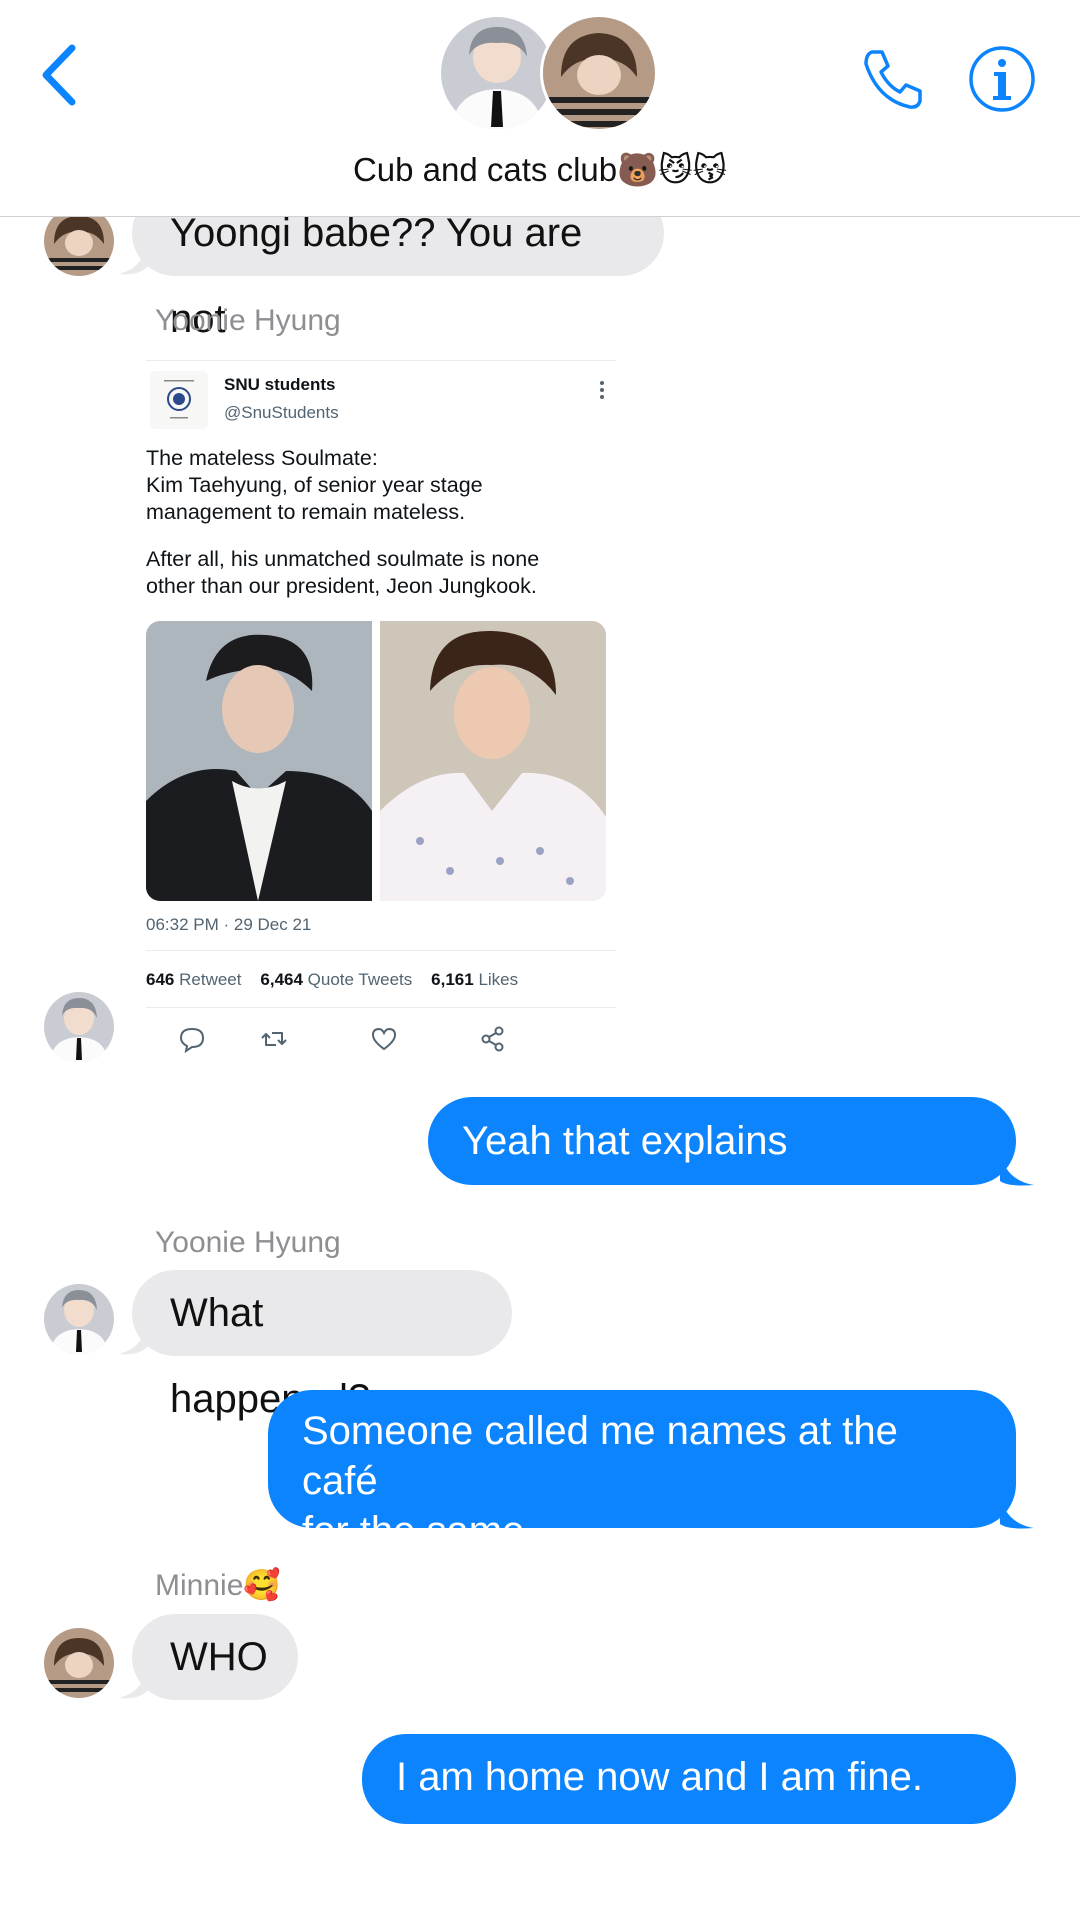 This screenshot has width=1080, height=1906. What do you see at coordinates (384, 1039) in the screenshot?
I see `like-heart-icon` at bounding box center [384, 1039].